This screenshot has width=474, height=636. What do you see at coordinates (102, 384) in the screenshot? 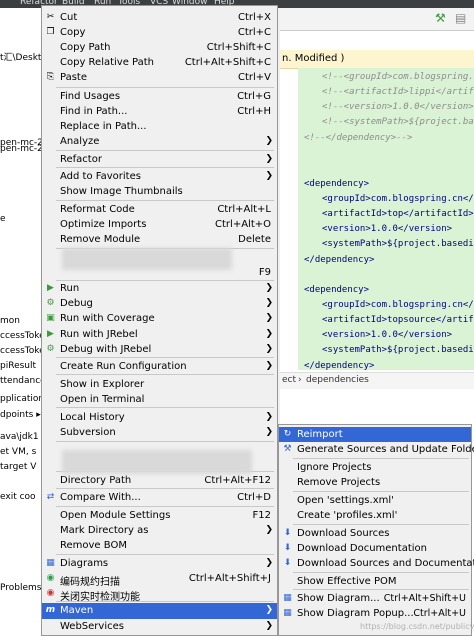
I see `menu-item-label: Show in Explorer` at bounding box center [102, 384].